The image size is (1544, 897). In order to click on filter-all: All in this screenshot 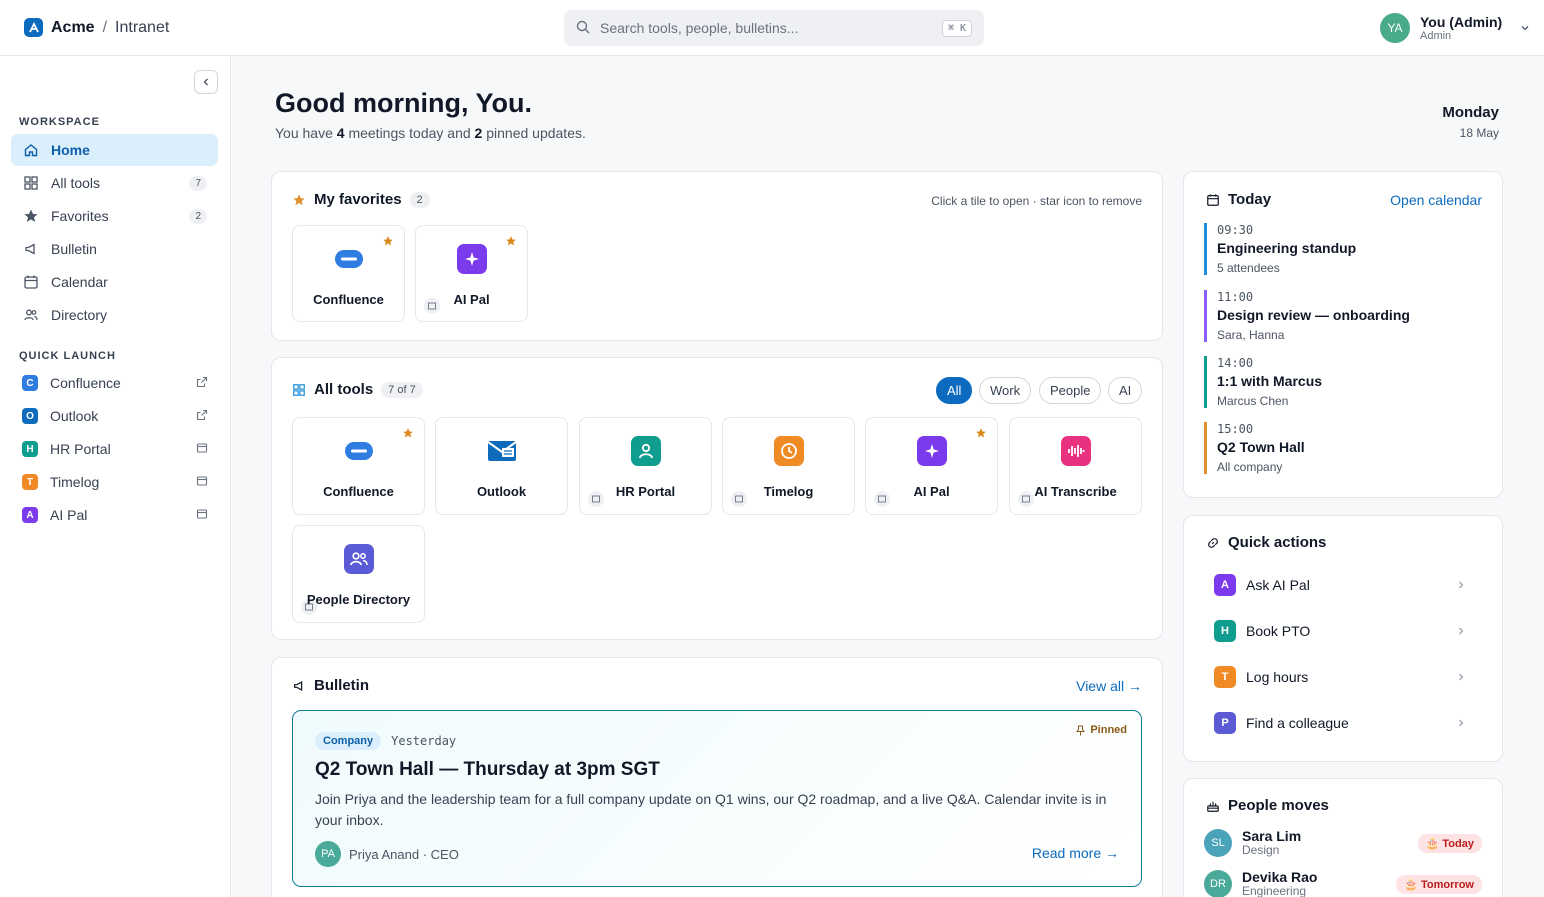, I will do `click(954, 390)`.